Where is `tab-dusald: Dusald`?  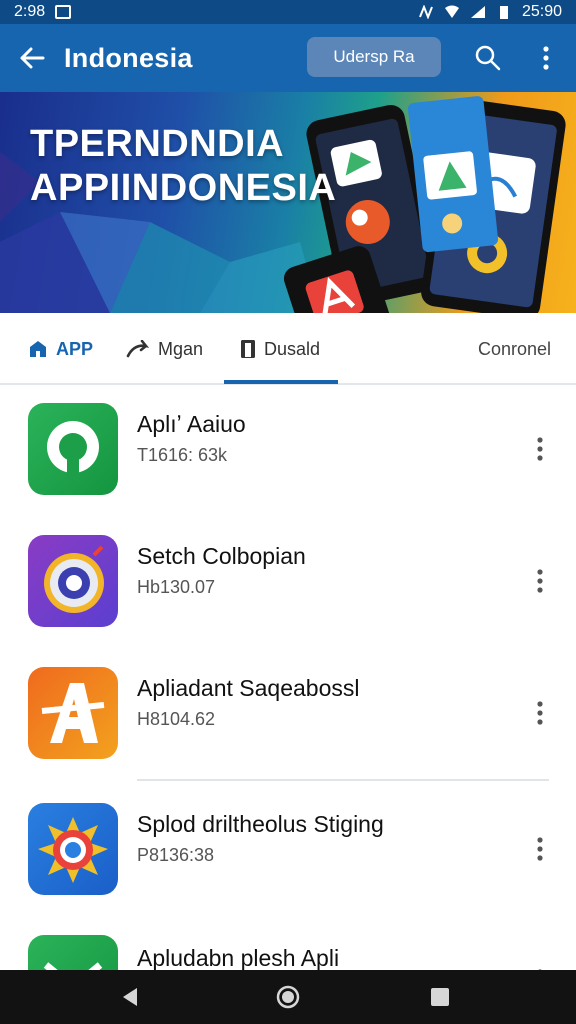 tab-dusald: Dusald is located at coordinates (280, 349).